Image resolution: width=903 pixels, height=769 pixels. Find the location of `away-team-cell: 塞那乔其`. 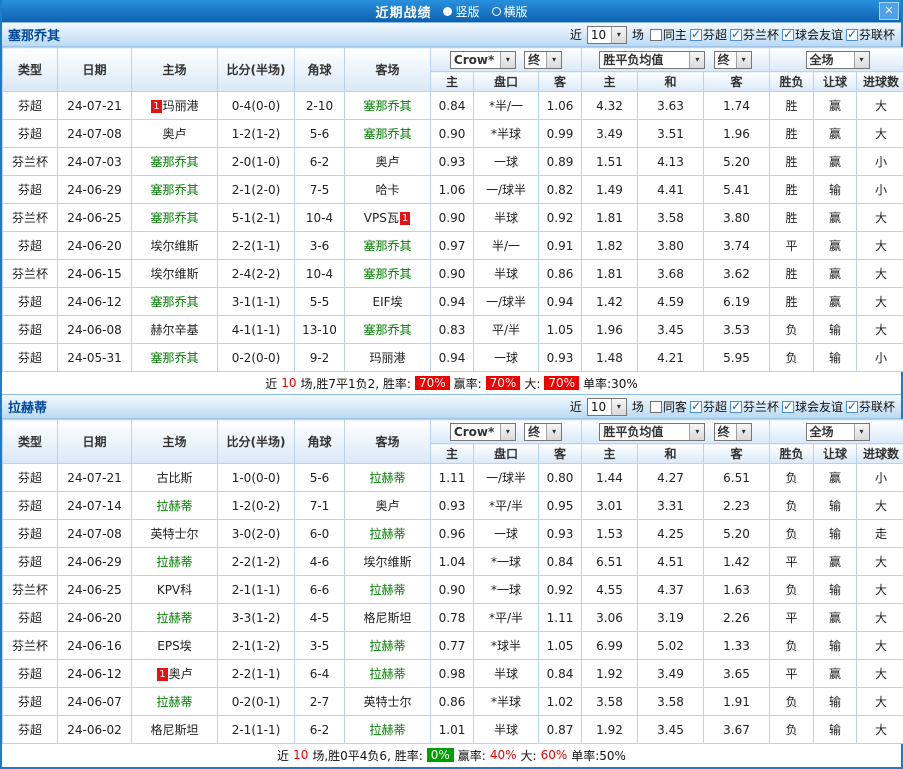

away-team-cell: 塞那乔其 is located at coordinates (387, 329).